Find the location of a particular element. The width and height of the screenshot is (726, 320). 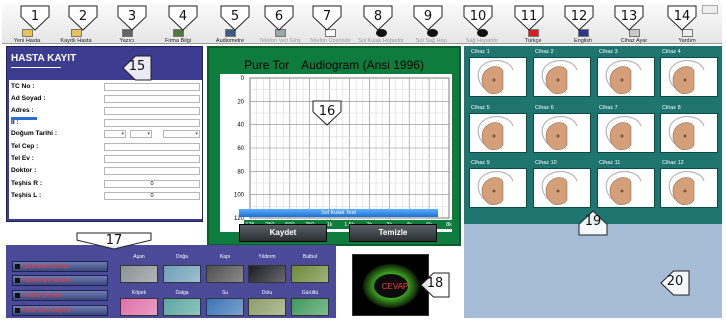

callout-number: 4 is located at coordinates (183, 16).